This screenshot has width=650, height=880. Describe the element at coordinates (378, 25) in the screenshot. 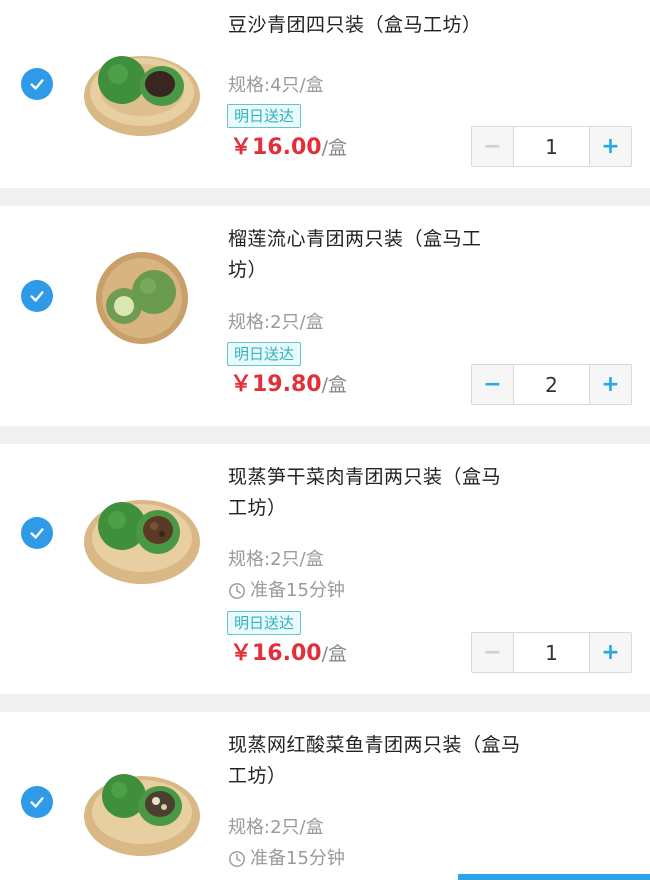

I see `product-title: 豆沙青团四只装（盒马工坊）` at that location.